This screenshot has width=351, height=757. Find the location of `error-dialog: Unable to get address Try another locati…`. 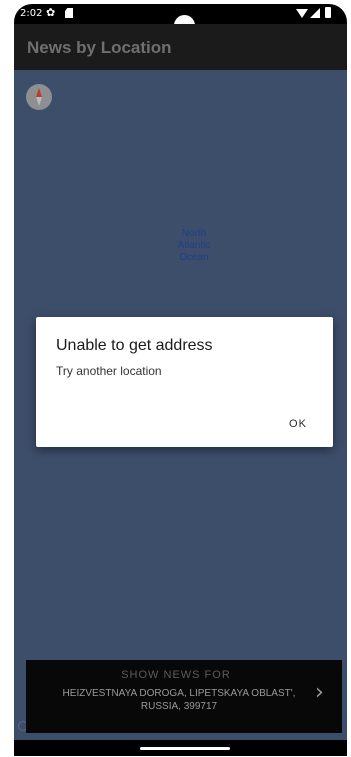

error-dialog: Unable to get address Try another locati… is located at coordinates (184, 382).